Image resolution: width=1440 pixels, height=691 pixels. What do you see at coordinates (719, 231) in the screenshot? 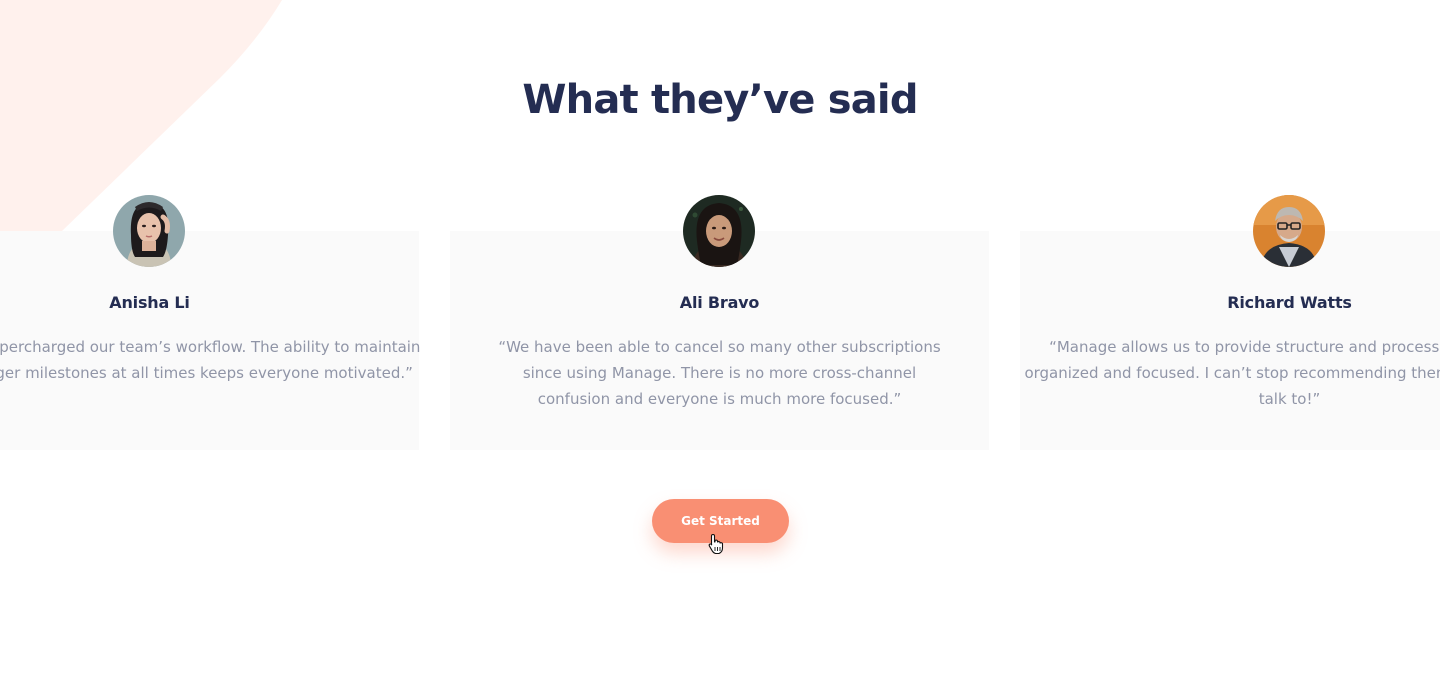
I see `avatar-ali-bravo` at bounding box center [719, 231].